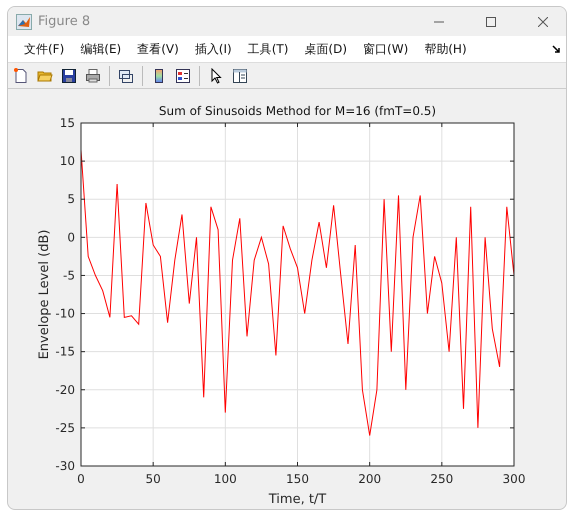  Describe the element at coordinates (297, 111) in the screenshot. I see `chart-title: Sum of Sinusoids Method for M=16 (fmT=0.5)` at that location.